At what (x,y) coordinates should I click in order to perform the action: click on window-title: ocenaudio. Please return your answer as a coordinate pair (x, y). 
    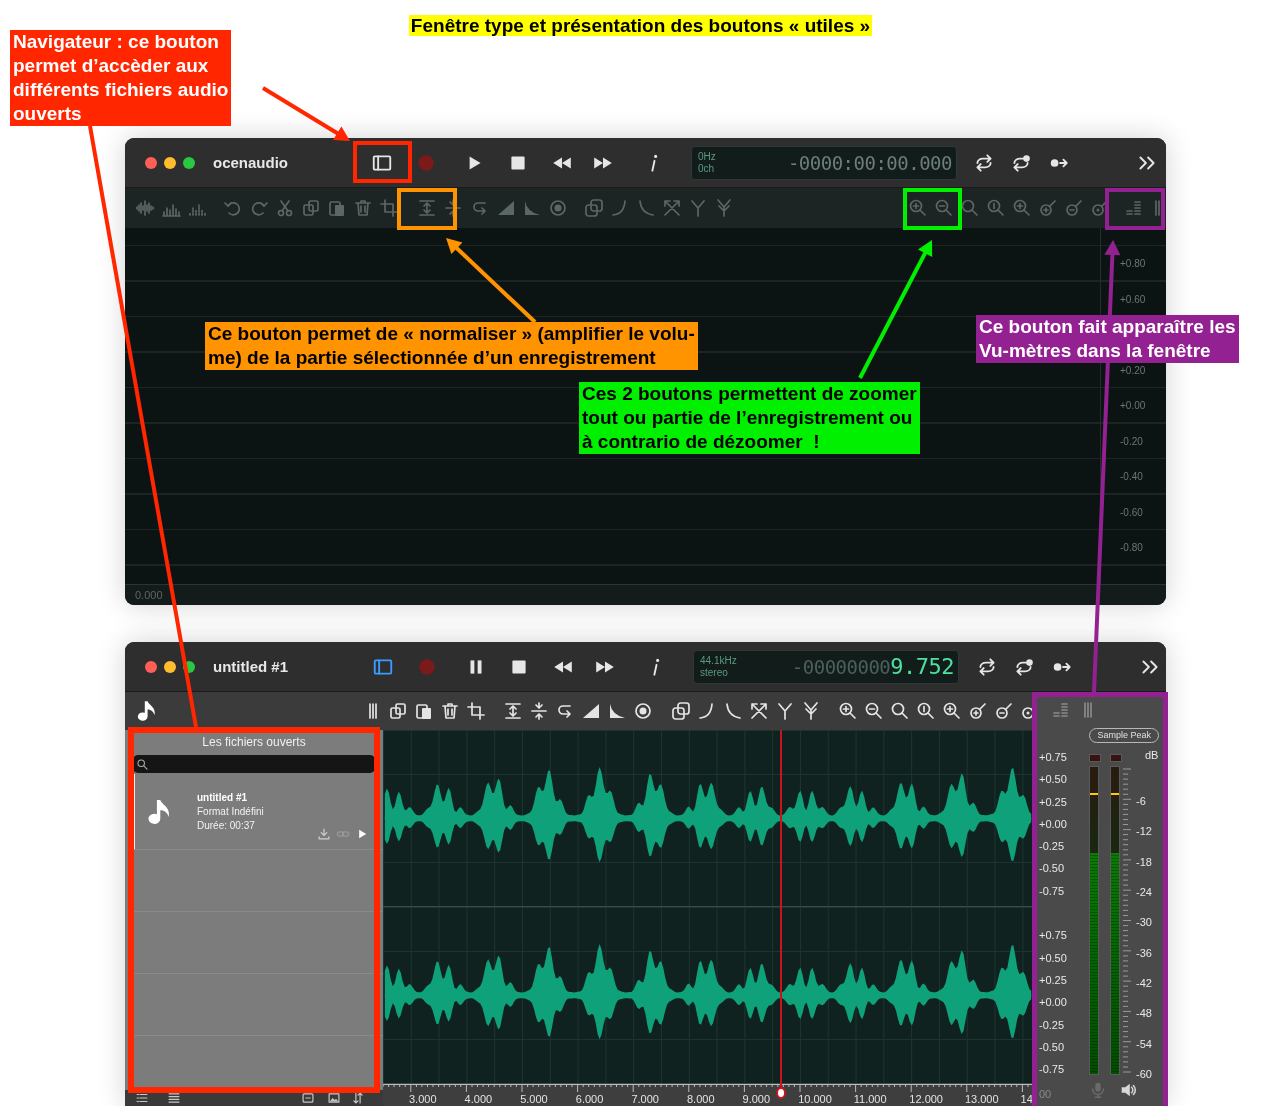
    Looking at the image, I should click on (251, 162).